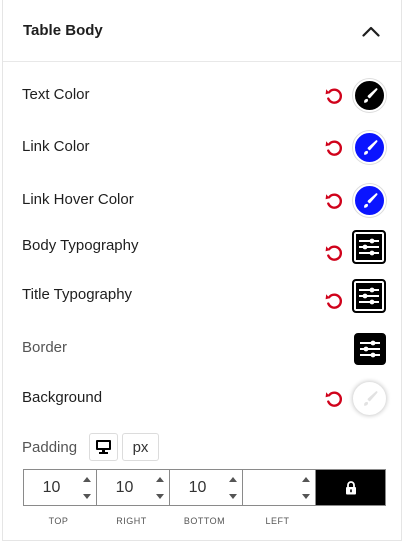 This screenshot has height=545, width=404. I want to click on section-header: Table Body, so click(202, 31).